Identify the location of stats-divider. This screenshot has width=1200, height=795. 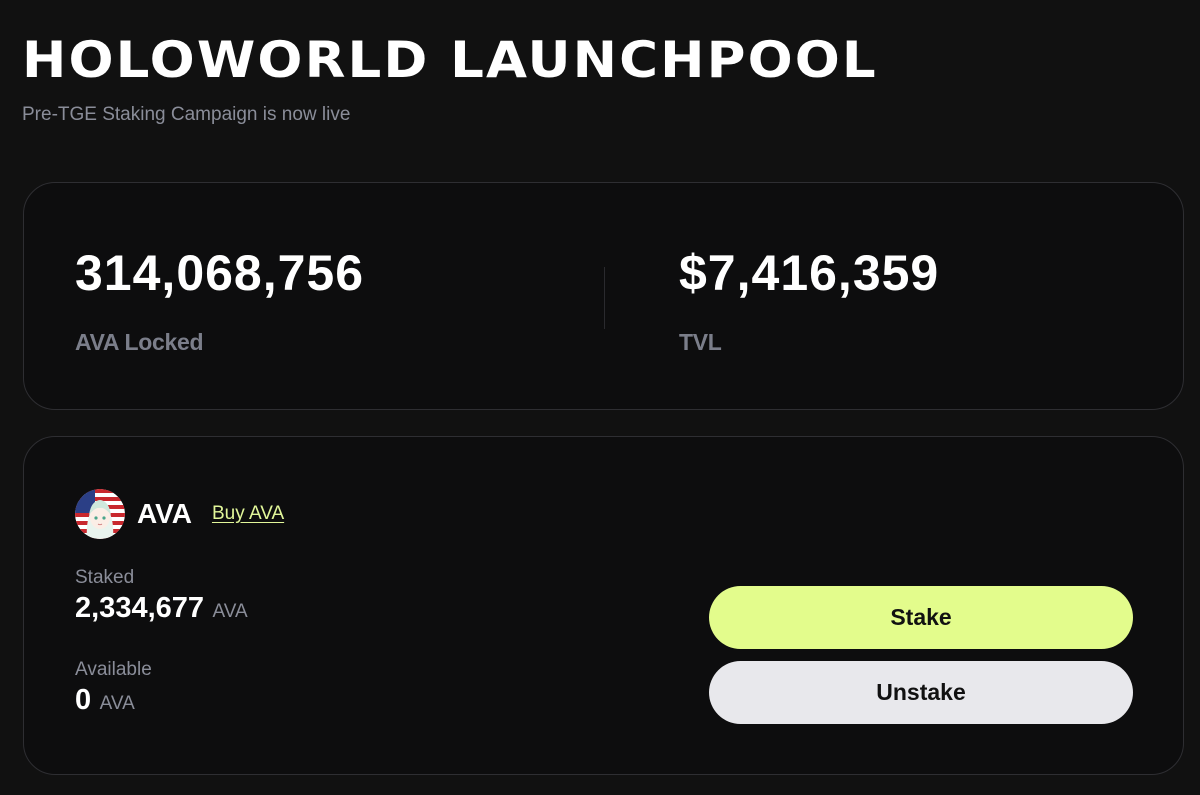
(604, 298).